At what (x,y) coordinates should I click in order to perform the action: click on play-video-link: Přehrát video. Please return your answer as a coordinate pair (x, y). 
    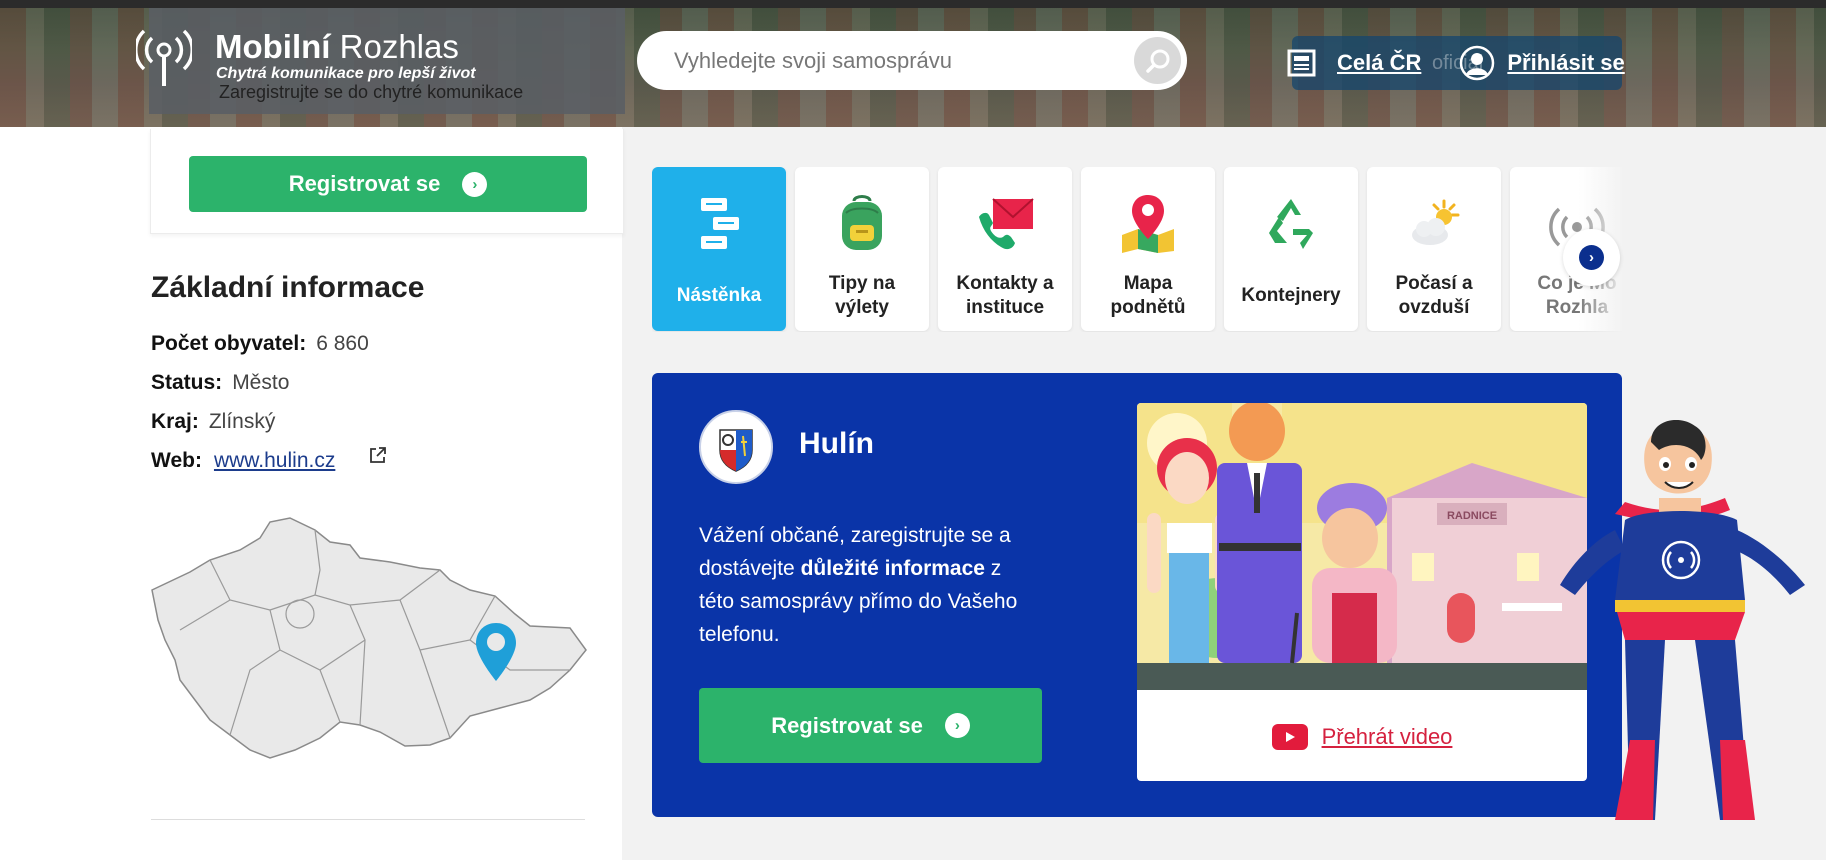
    Looking at the image, I should click on (1362, 737).